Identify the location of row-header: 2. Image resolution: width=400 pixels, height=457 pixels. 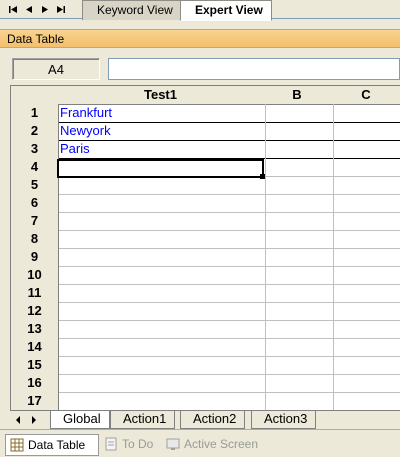
(35, 131).